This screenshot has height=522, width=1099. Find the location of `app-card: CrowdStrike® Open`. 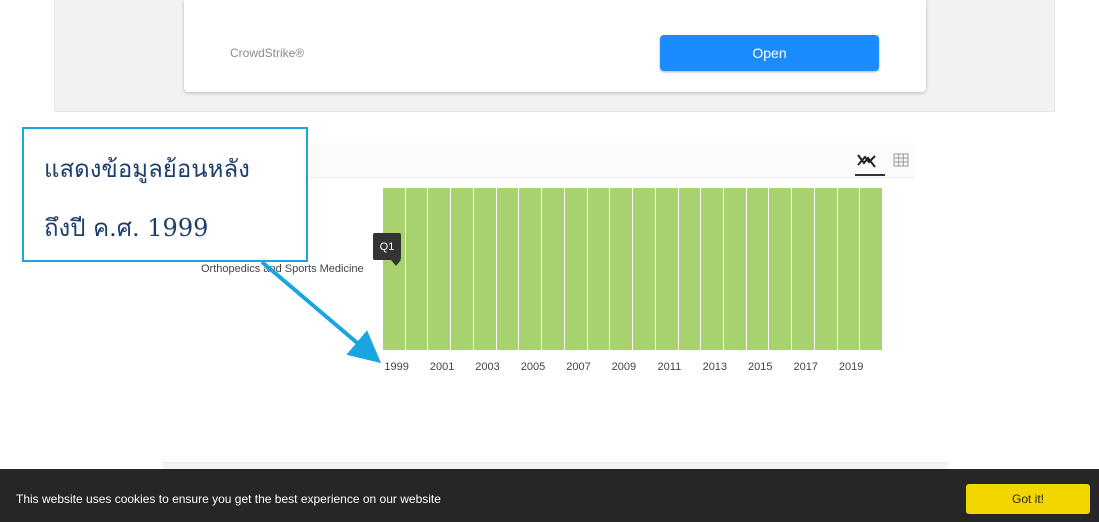

app-card: CrowdStrike® Open is located at coordinates (555, 46).